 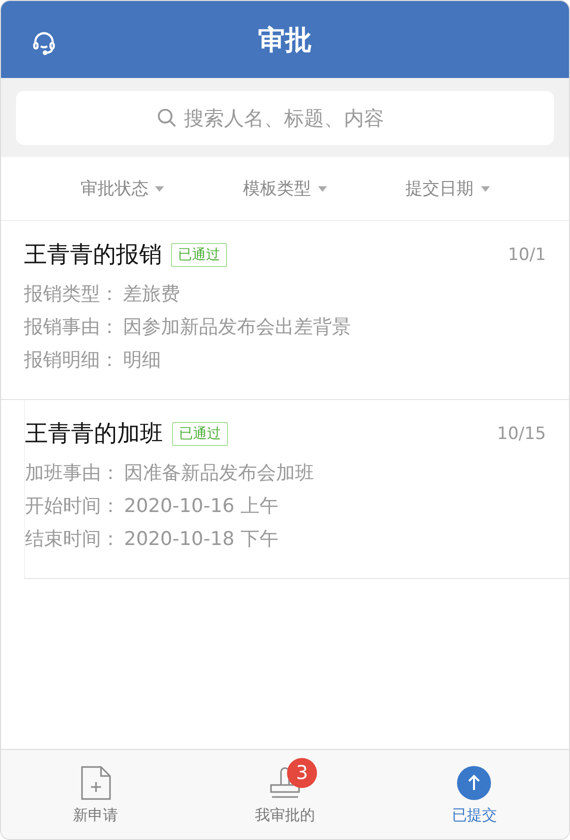 What do you see at coordinates (527, 254) in the screenshot?
I see `card-date: 10/1` at bounding box center [527, 254].